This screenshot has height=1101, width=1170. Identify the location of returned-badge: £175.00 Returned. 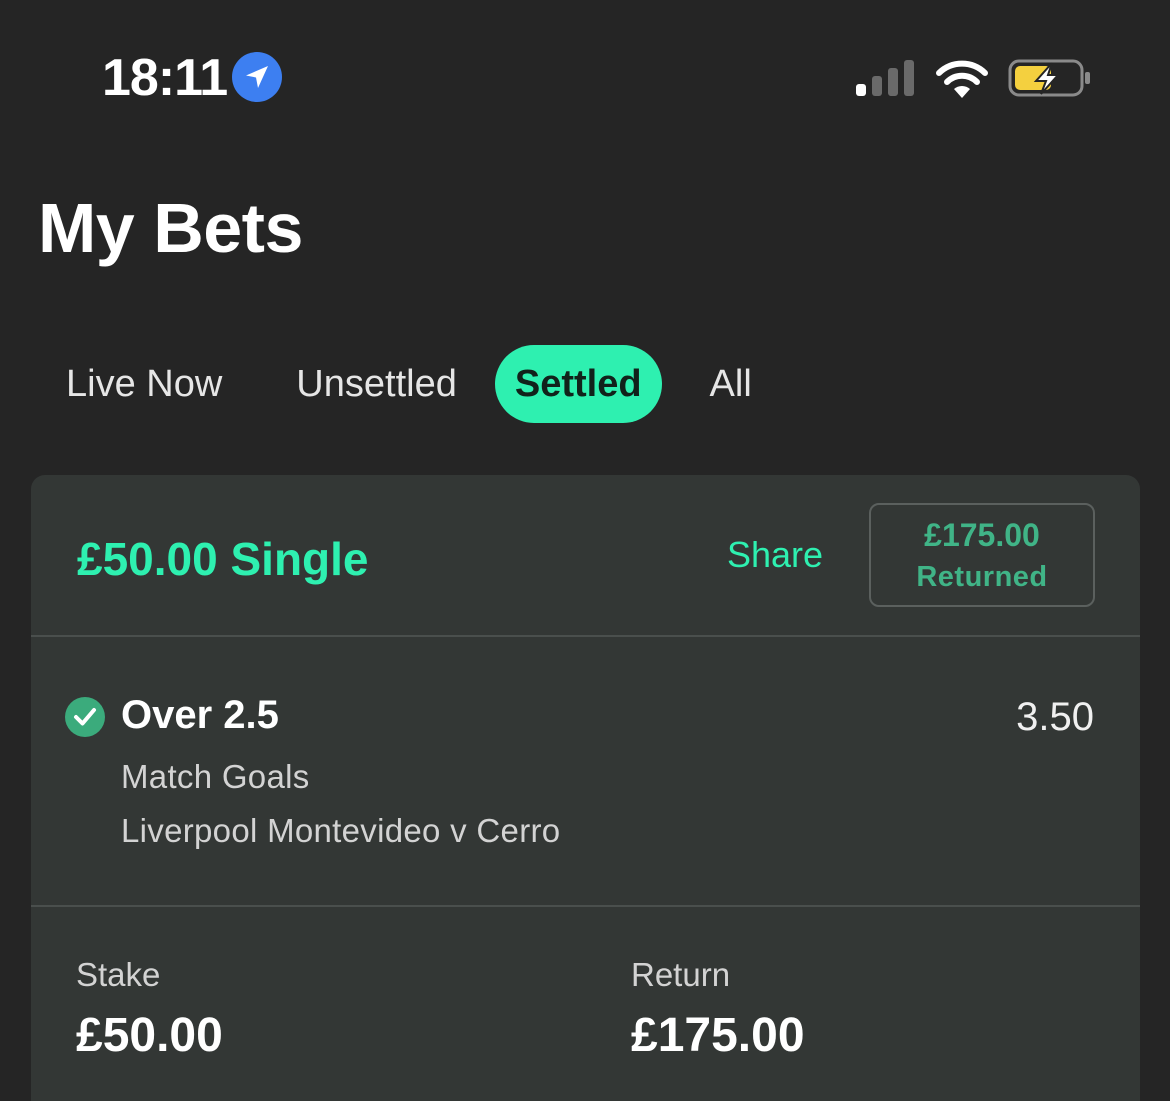
(982, 555).